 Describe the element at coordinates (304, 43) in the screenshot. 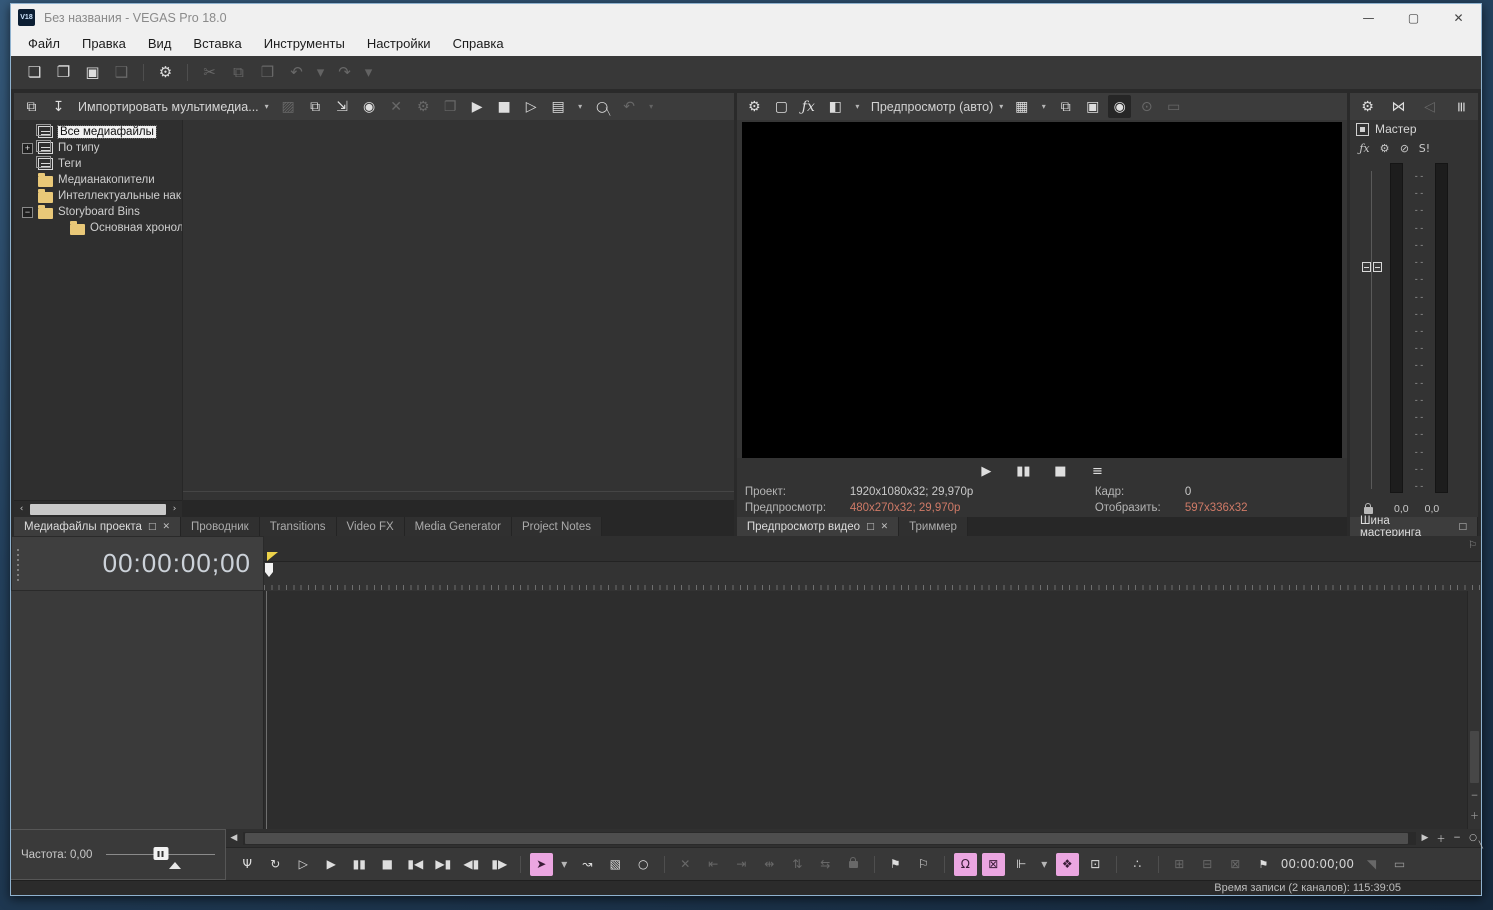

I see `menu-item: Инструменты` at that location.